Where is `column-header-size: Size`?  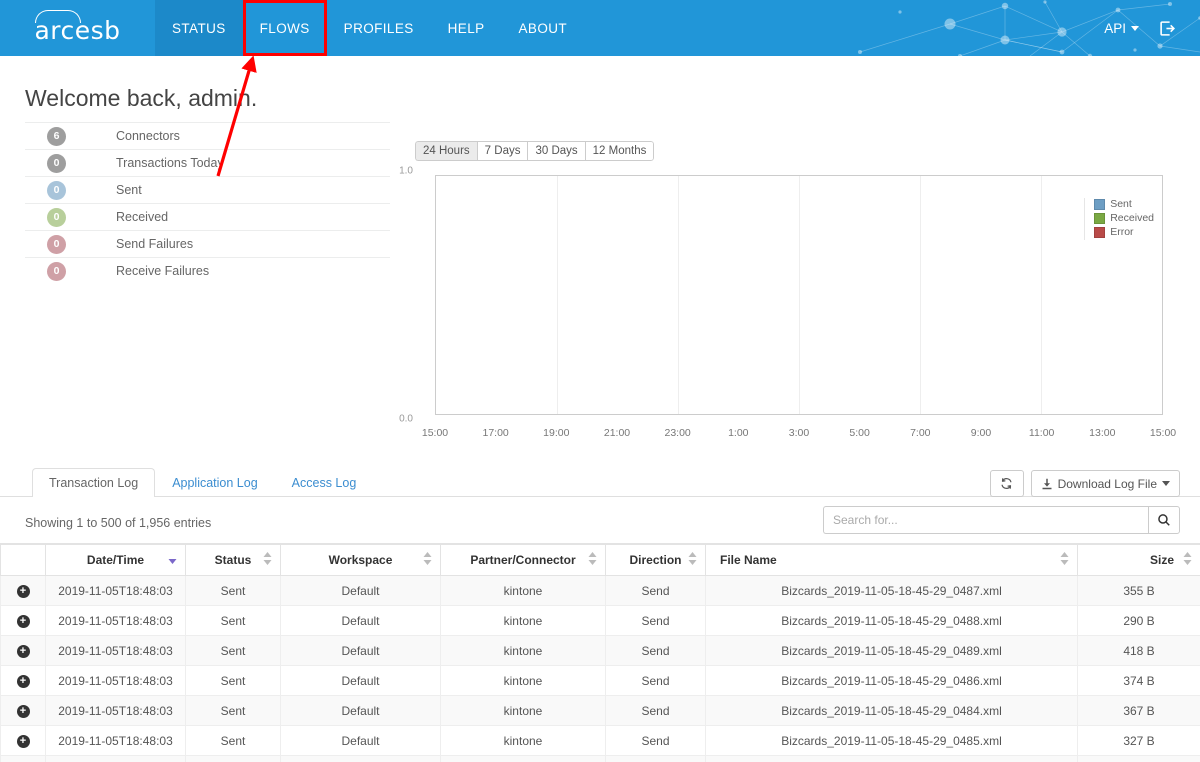
column-header-size: Size is located at coordinates (1138, 559).